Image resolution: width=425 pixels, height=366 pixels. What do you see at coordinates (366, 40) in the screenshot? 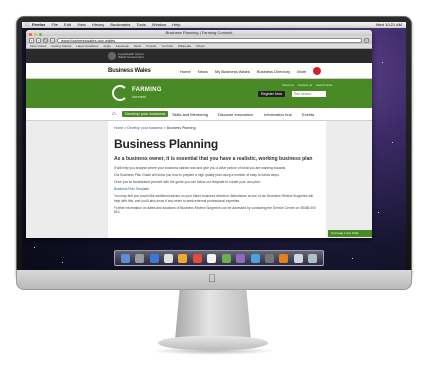
I see `search-icon: ⚲` at bounding box center [366, 40].